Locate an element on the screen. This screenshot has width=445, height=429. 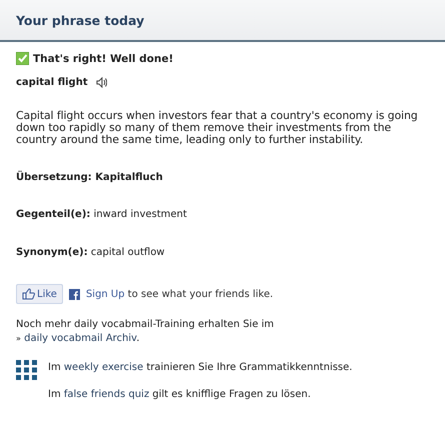
thumbs-up-icon is located at coordinates (28, 294).